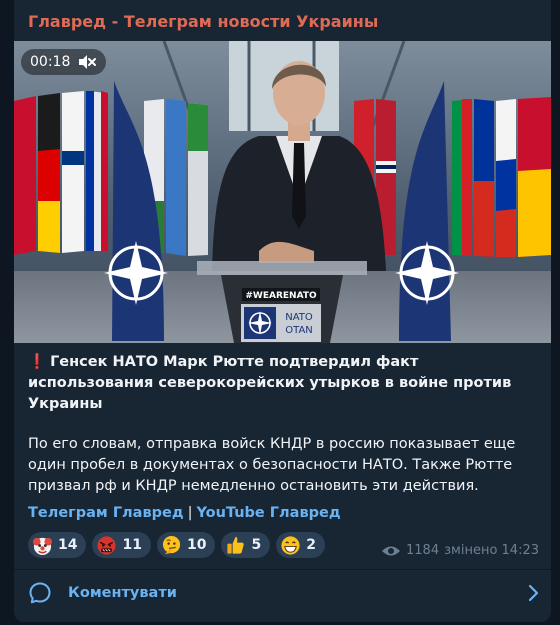 The image size is (560, 625). I want to click on podium-logo-nato: NATO, so click(299, 317).